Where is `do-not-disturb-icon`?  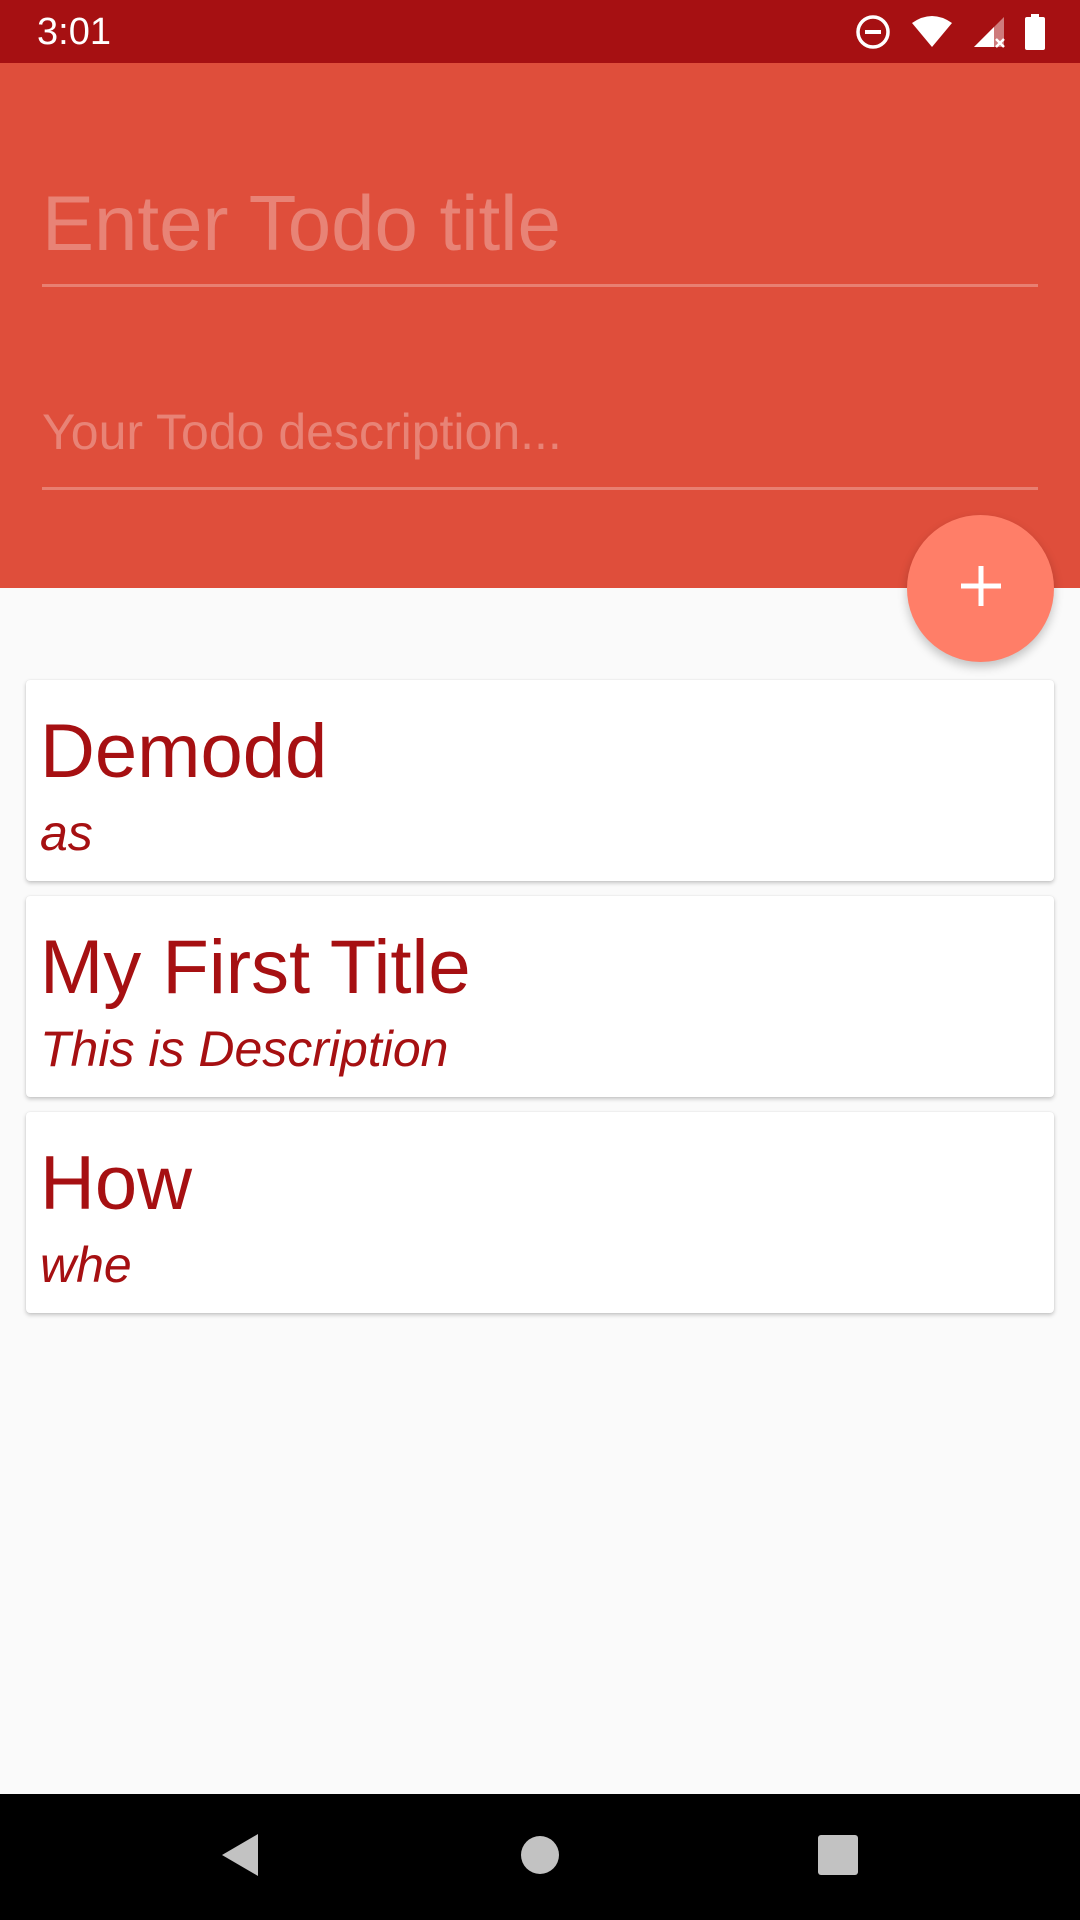 do-not-disturb-icon is located at coordinates (873, 32).